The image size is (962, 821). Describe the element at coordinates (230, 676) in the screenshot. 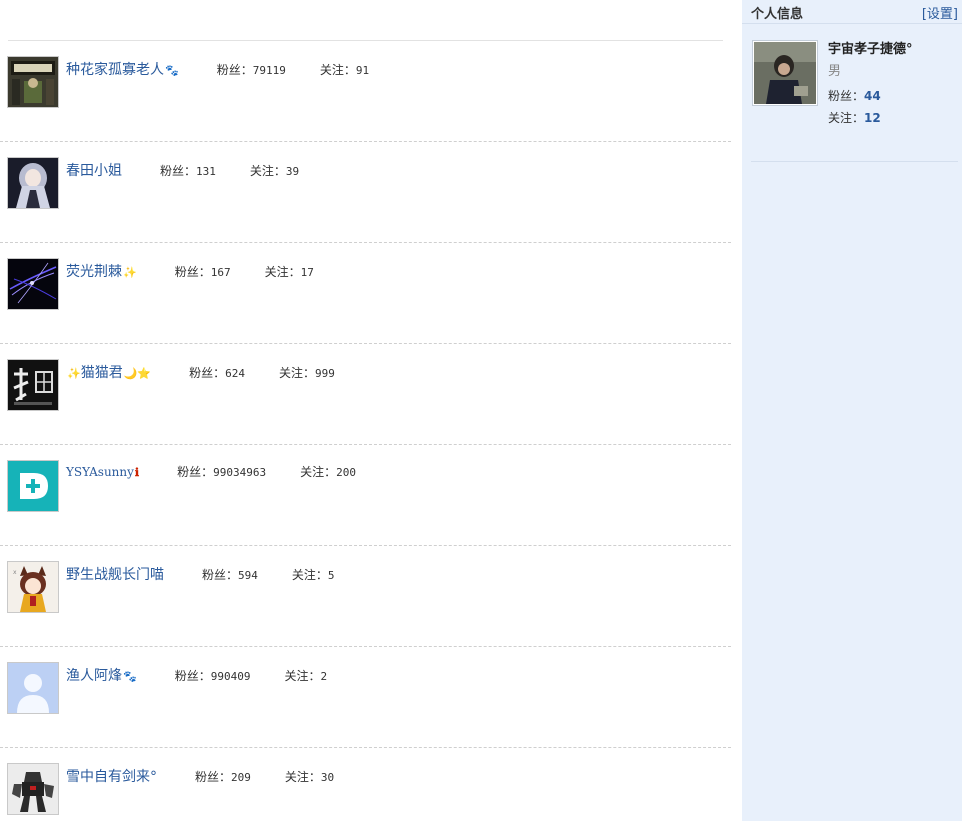

I see `fans-count: 990409` at that location.